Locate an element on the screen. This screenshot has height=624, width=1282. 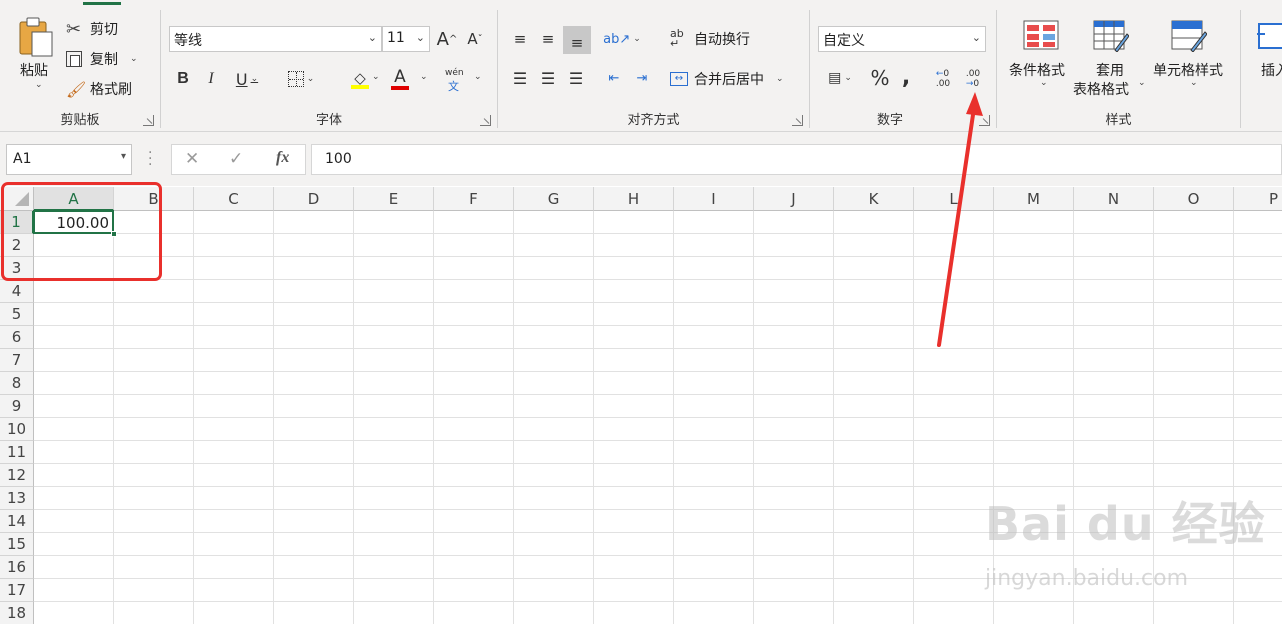
font-color-dropdown-icon: ⌄ is located at coordinates (424, 77).